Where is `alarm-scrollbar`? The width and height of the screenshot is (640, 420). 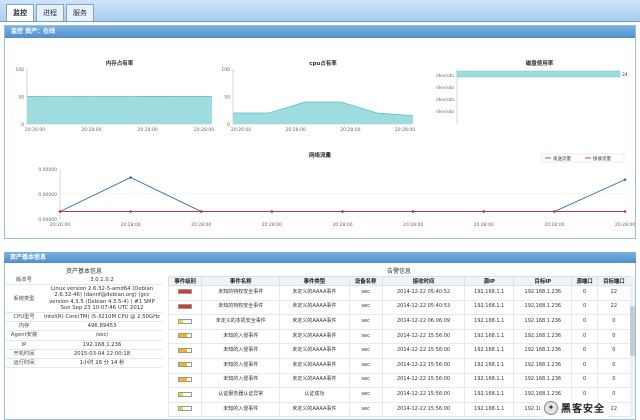 alarm-scrollbar is located at coordinates (632, 346).